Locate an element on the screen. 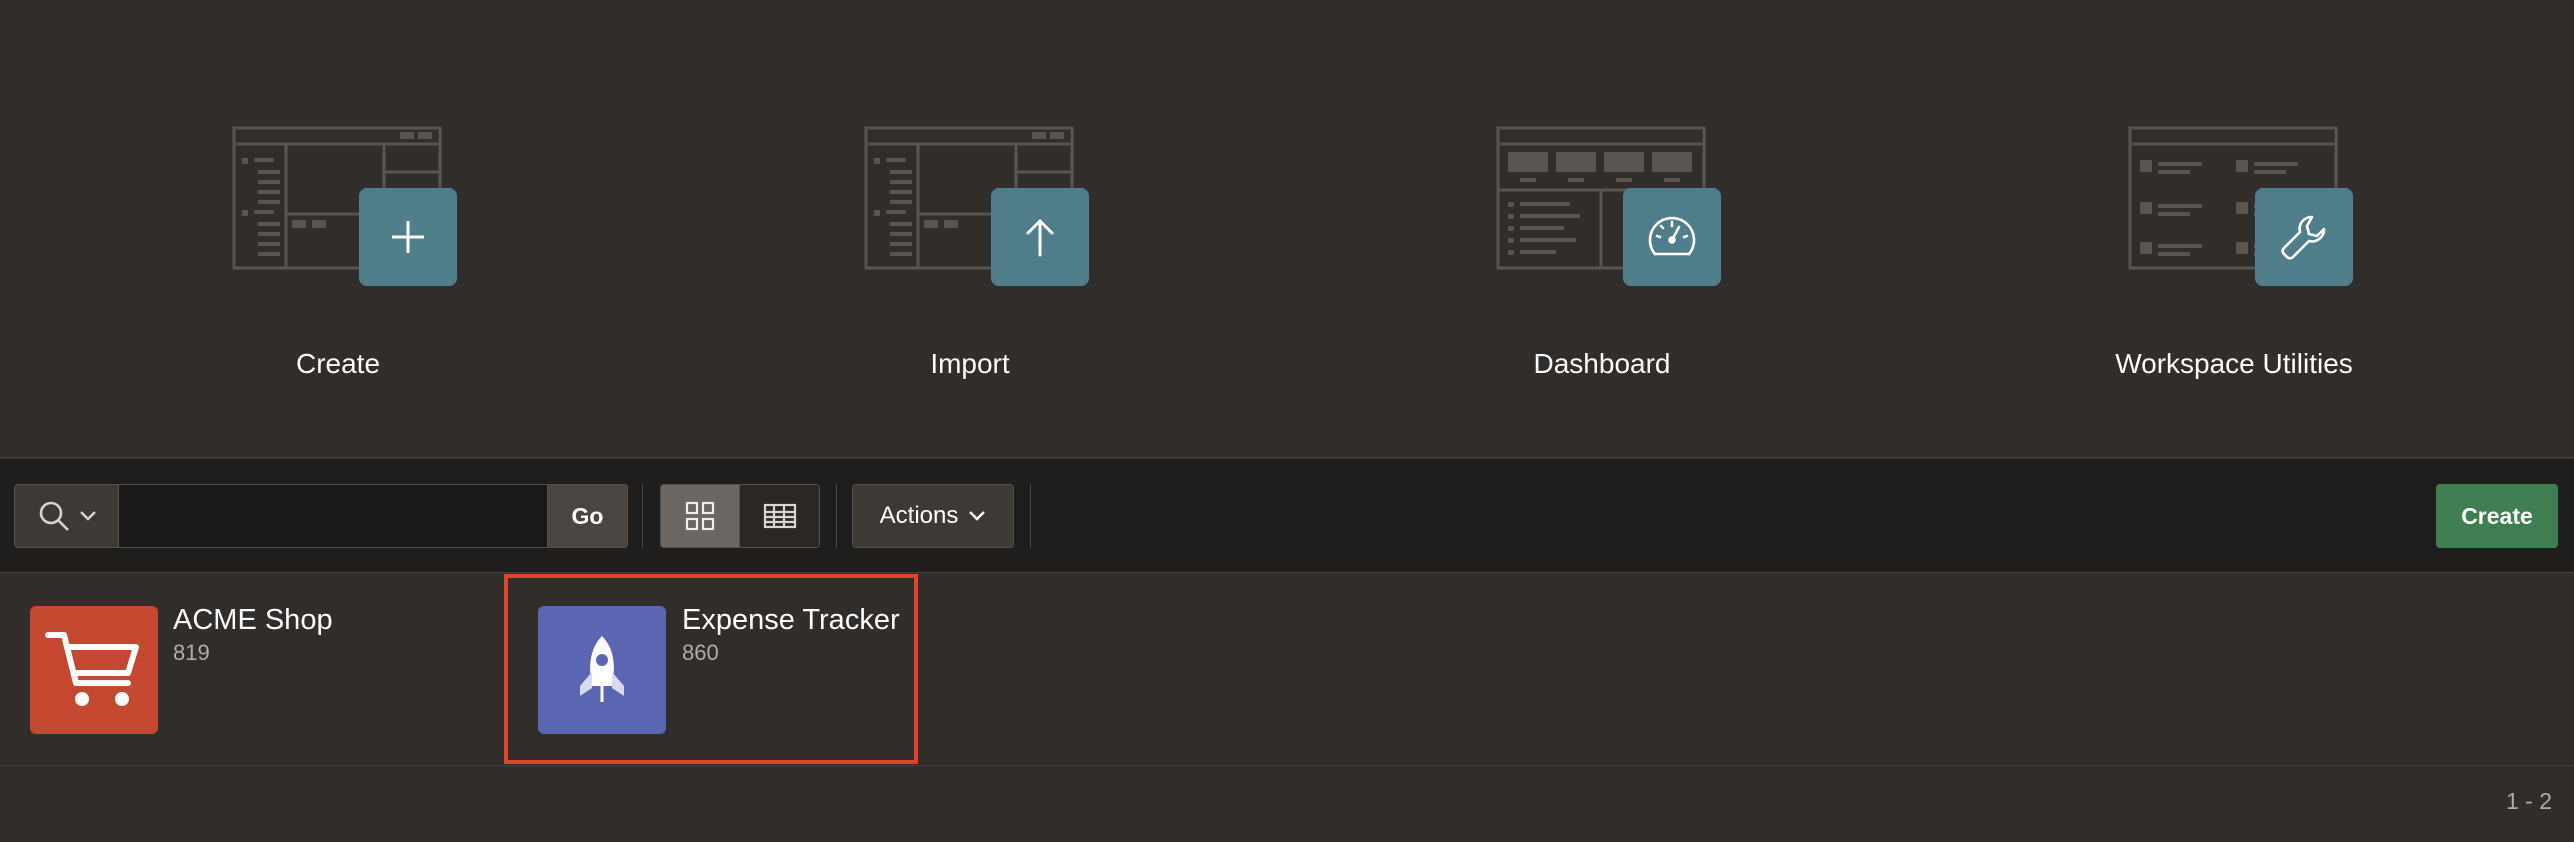 The image size is (2574, 842). app-id: 860 is located at coordinates (700, 652).